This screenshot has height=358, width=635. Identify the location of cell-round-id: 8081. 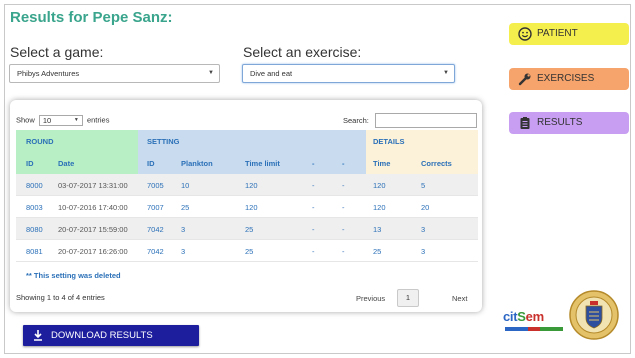
(34, 251).